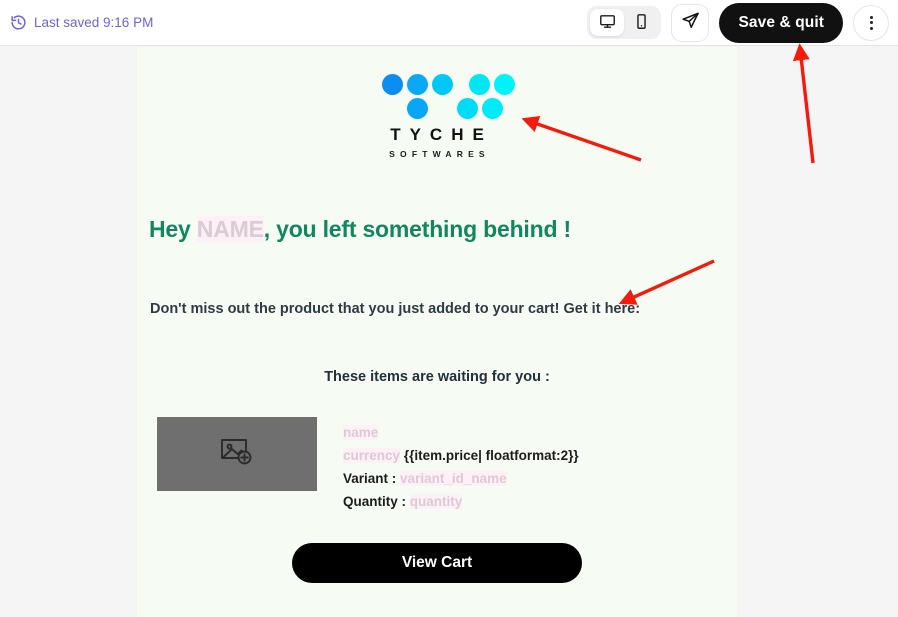 The height and width of the screenshot is (617, 898). I want to click on mobile-preview-button, so click(641, 22).